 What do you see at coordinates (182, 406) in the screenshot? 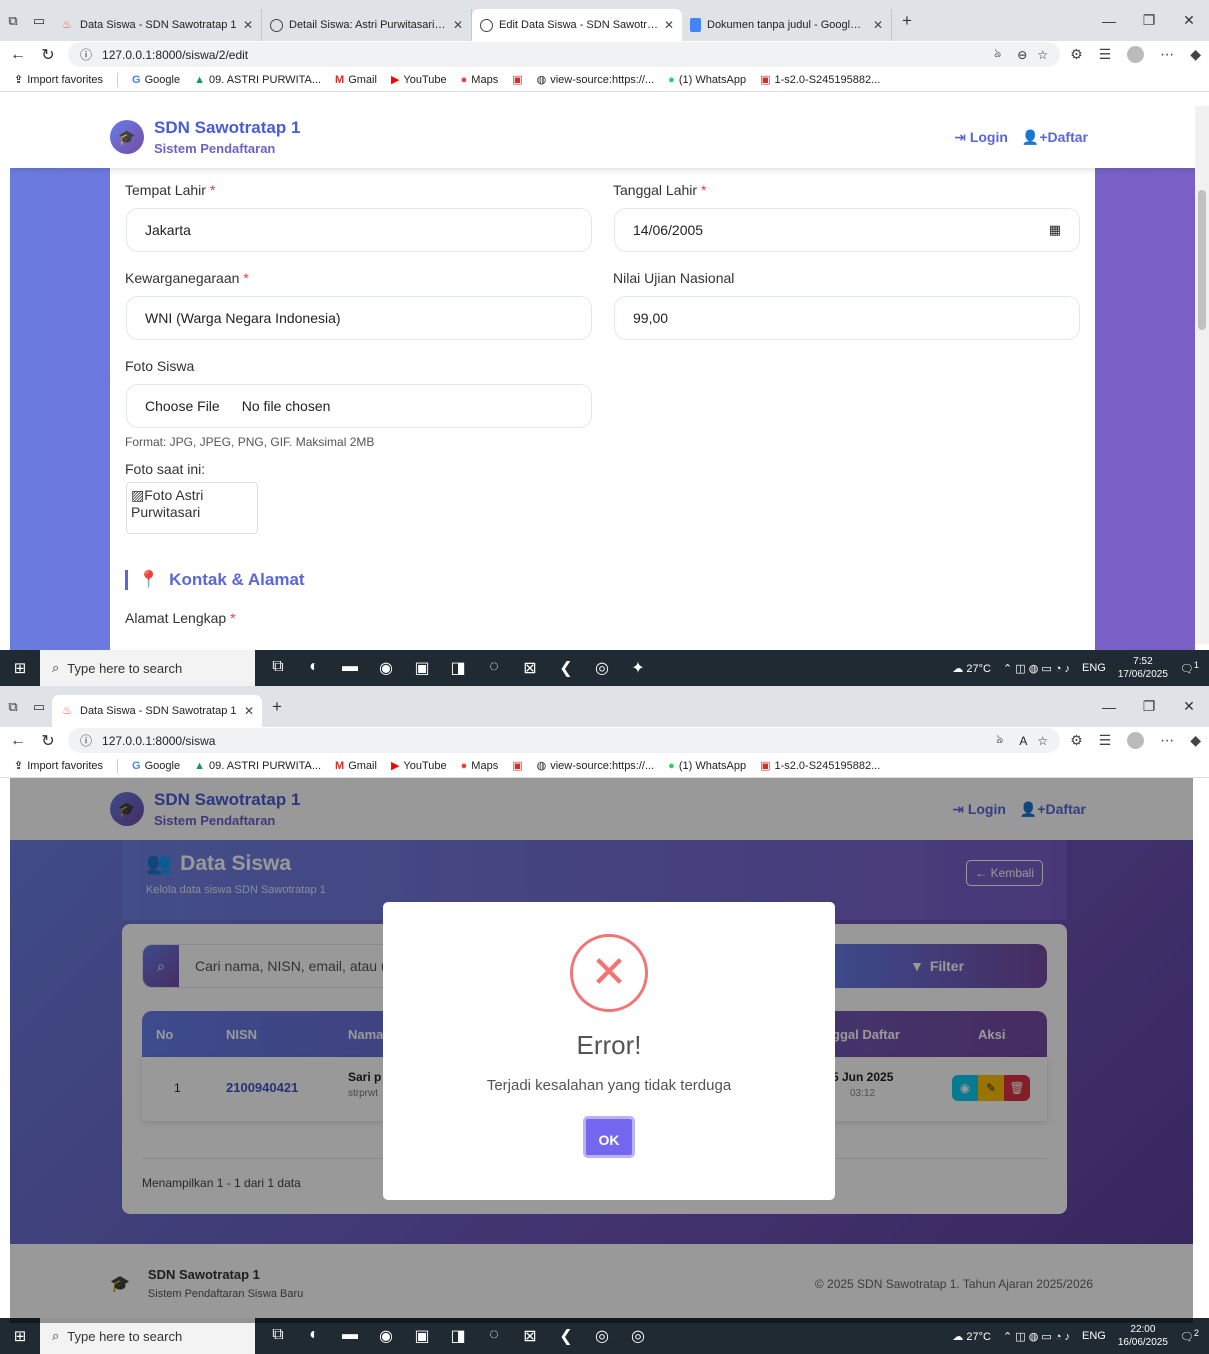
I see `choose-file-button: Choose File` at bounding box center [182, 406].